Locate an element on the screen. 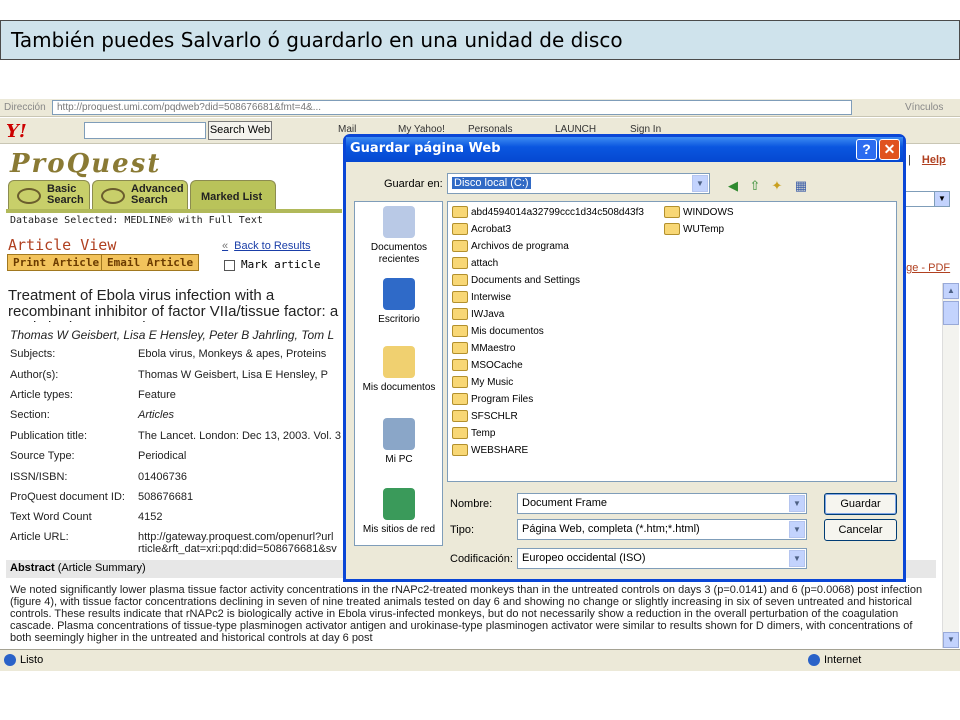 The width and height of the screenshot is (960, 720). desktop-icon is located at coordinates (399, 294).